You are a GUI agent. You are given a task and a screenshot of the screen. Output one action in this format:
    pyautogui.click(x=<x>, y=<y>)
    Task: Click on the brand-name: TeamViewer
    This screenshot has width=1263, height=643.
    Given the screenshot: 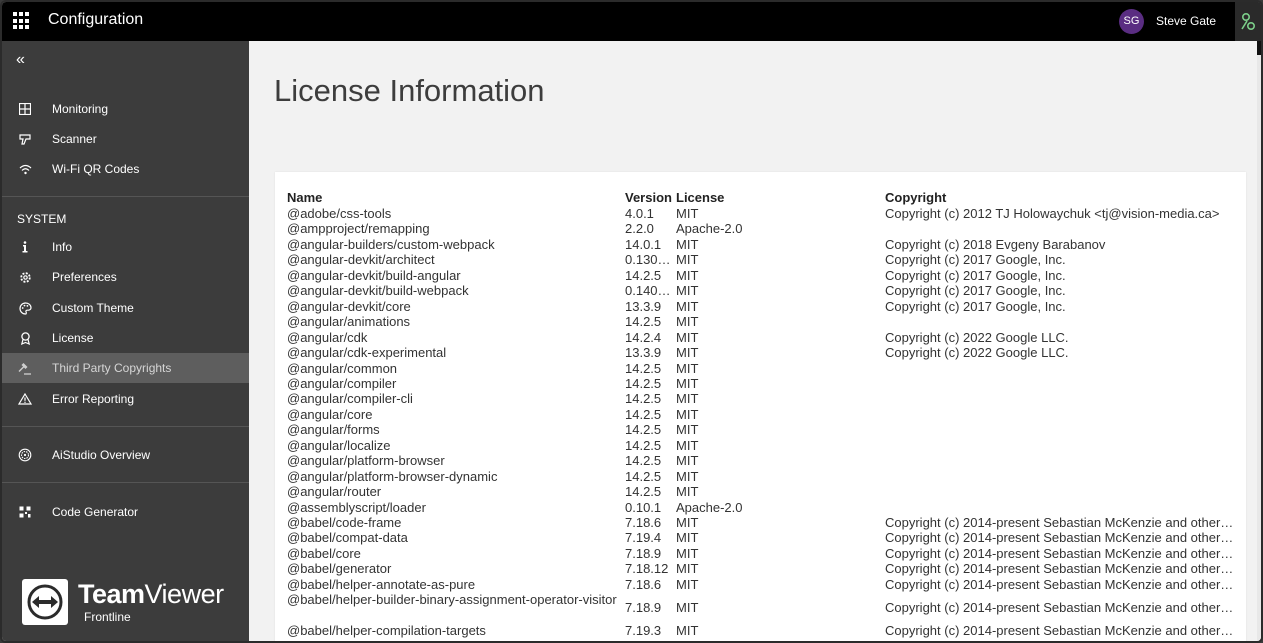 What is the action you would take?
    pyautogui.click(x=151, y=594)
    